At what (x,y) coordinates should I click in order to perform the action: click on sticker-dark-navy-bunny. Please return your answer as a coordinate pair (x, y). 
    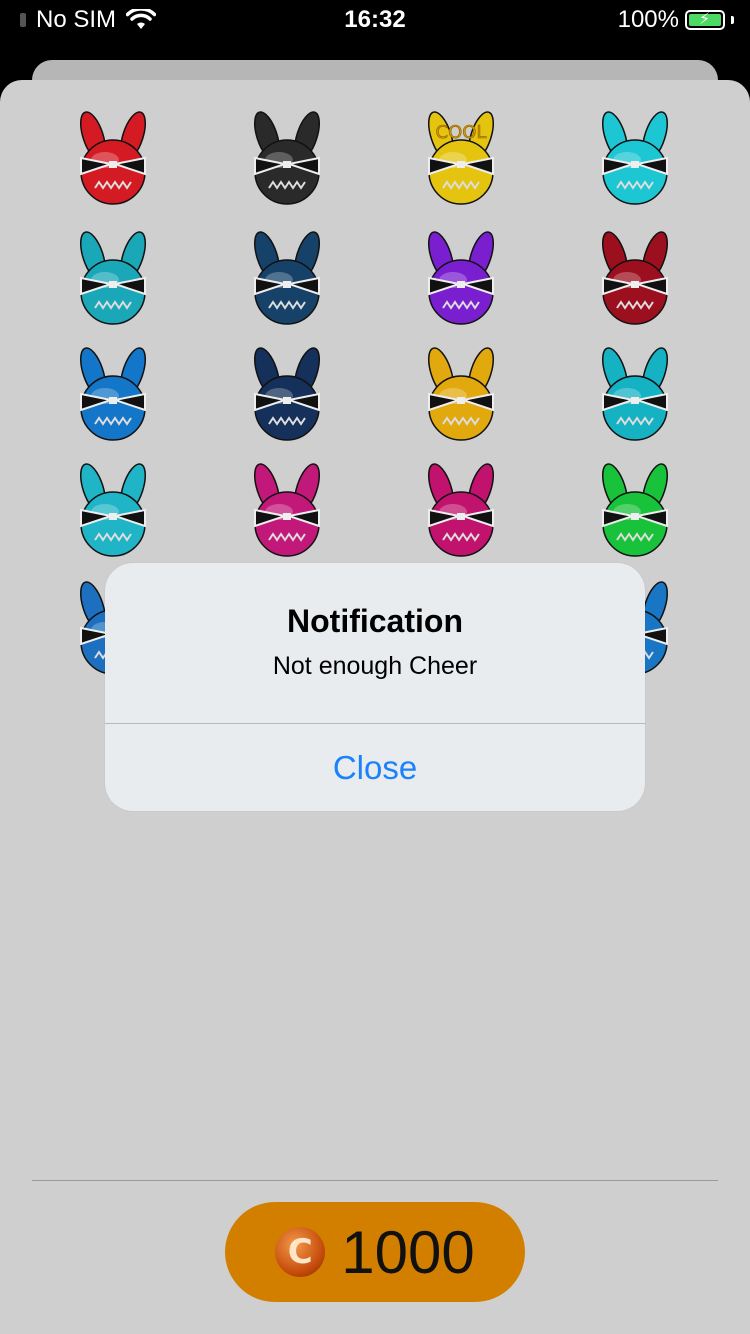
    Looking at the image, I should click on (287, 394).